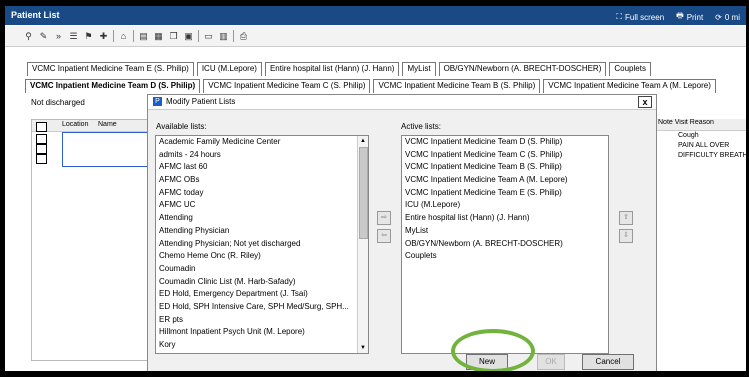 The height and width of the screenshot is (377, 749). I want to click on active-list-item: ICU (M.Lepore), so click(505, 205).